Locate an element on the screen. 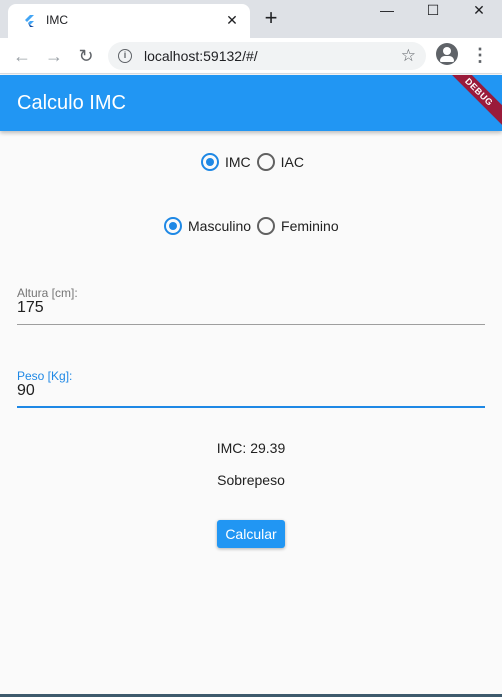  radio-masculino is located at coordinates (173, 226).